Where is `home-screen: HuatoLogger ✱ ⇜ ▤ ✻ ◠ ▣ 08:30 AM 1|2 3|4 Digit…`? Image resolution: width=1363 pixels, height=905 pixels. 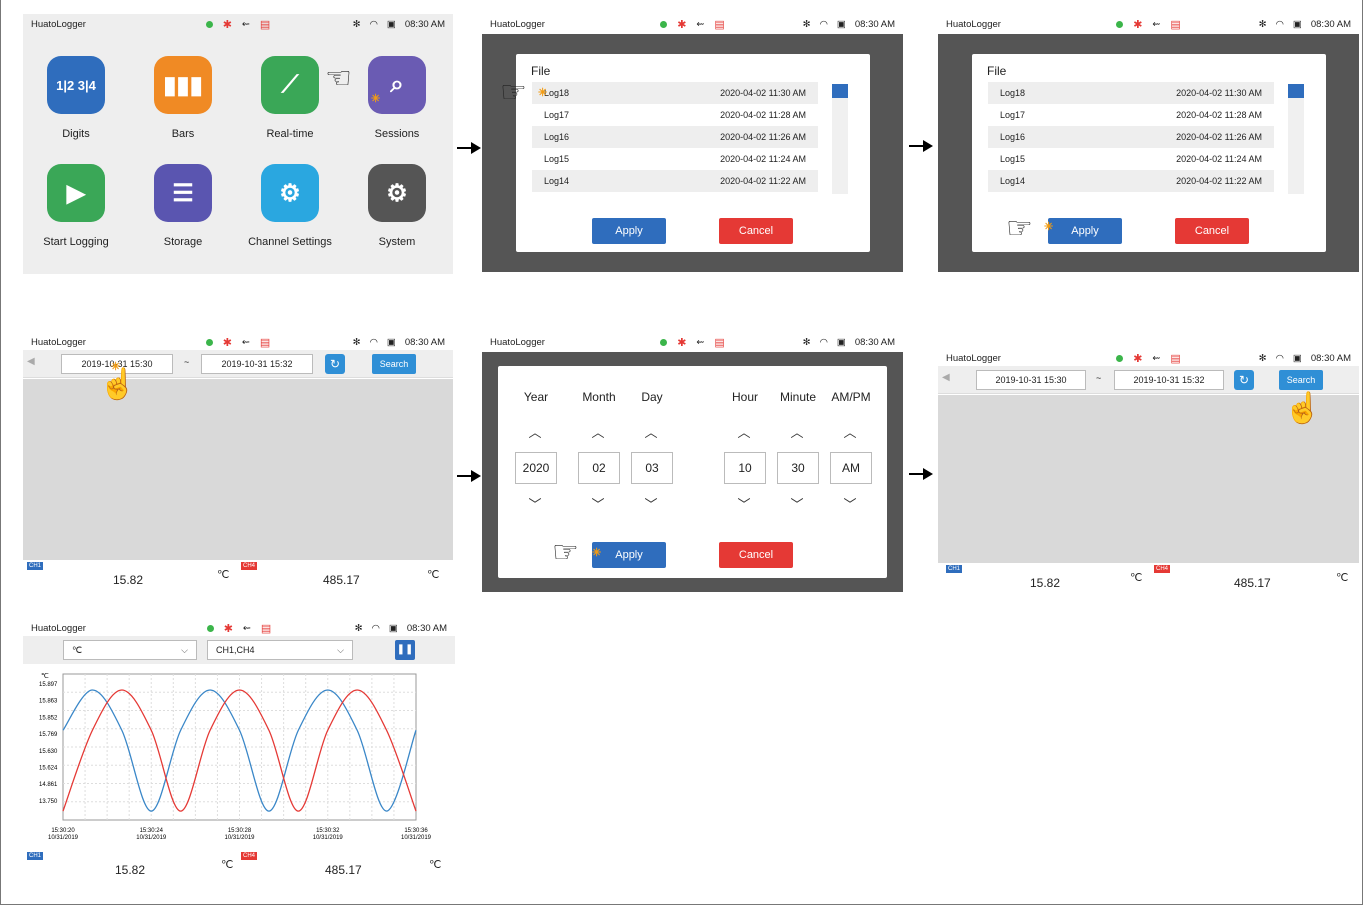 home-screen: HuatoLogger ✱ ⇜ ▤ ✻ ◠ ▣ 08:30 AM 1|2 3|4 Digit… is located at coordinates (238, 144).